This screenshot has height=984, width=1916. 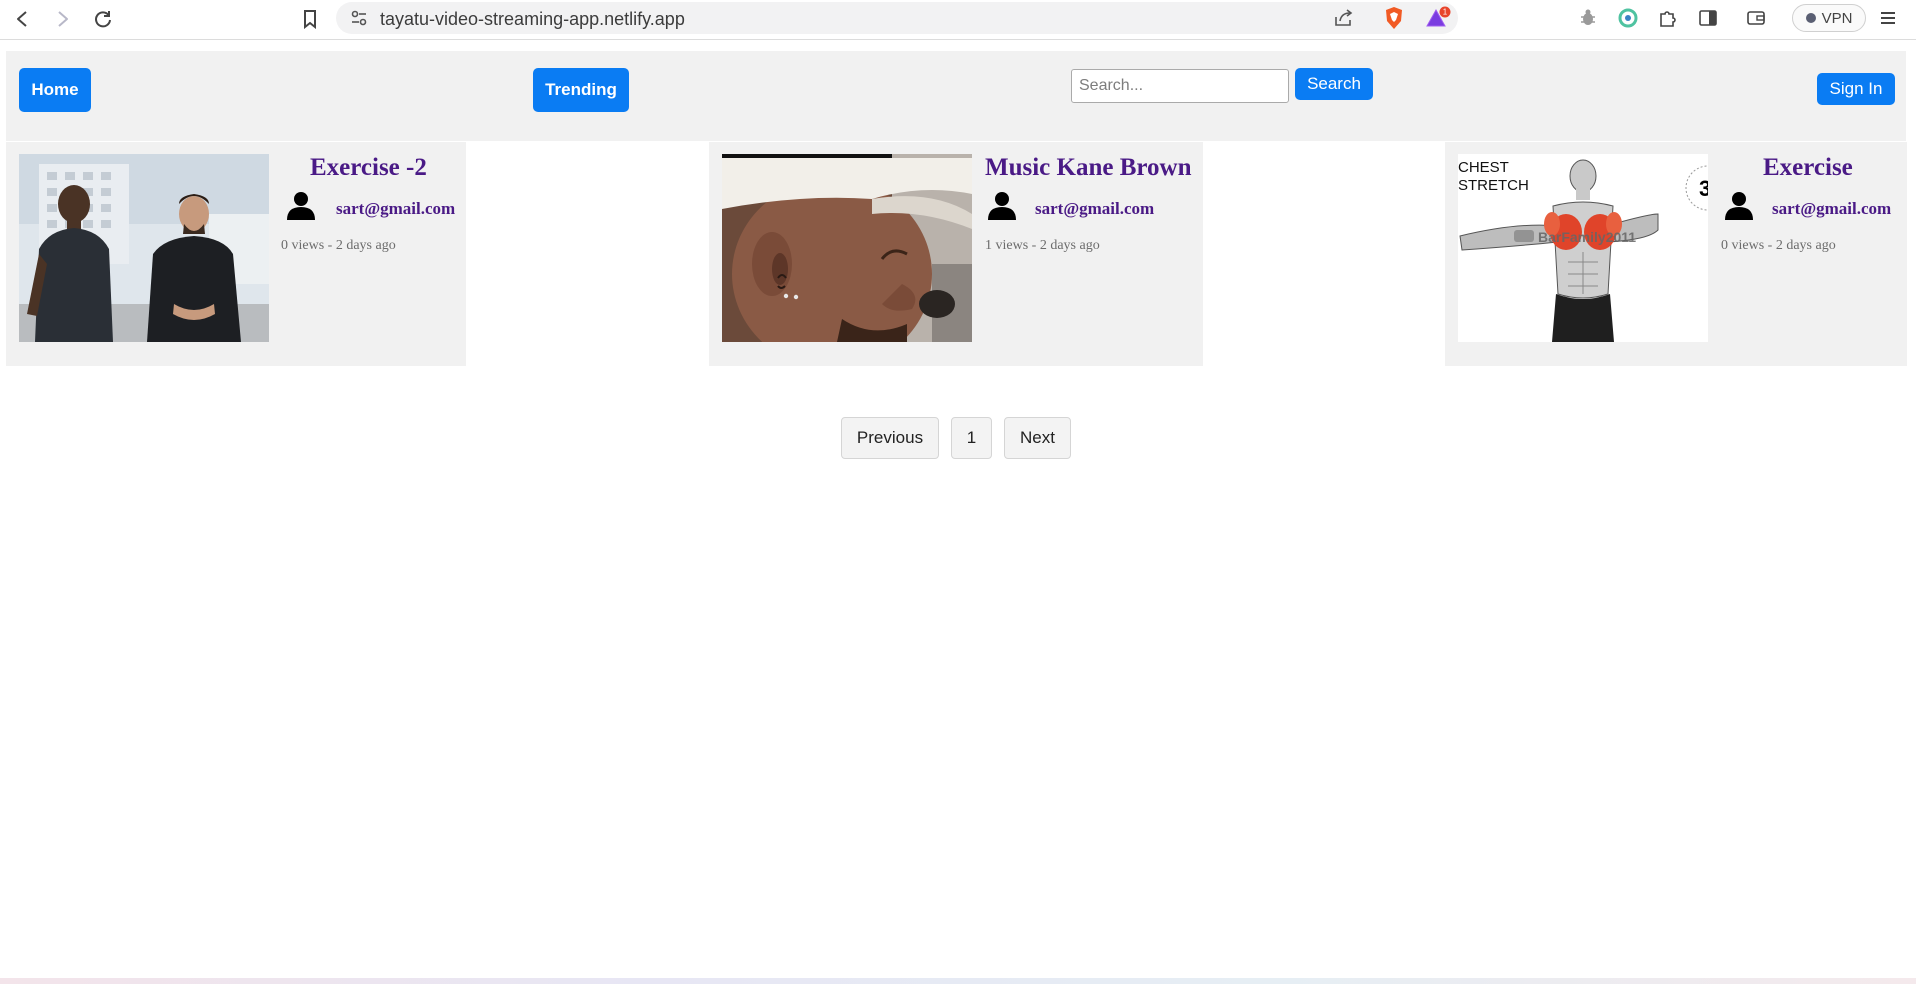 What do you see at coordinates (1180, 86) in the screenshot?
I see `search-input` at bounding box center [1180, 86].